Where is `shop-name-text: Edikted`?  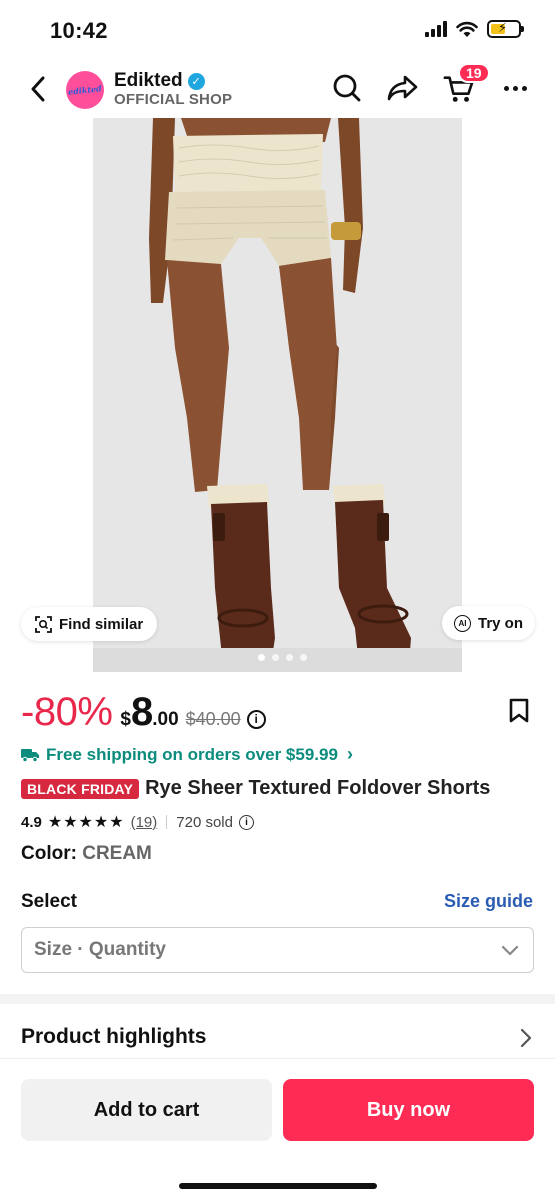 shop-name-text: Edikted is located at coordinates (148, 80).